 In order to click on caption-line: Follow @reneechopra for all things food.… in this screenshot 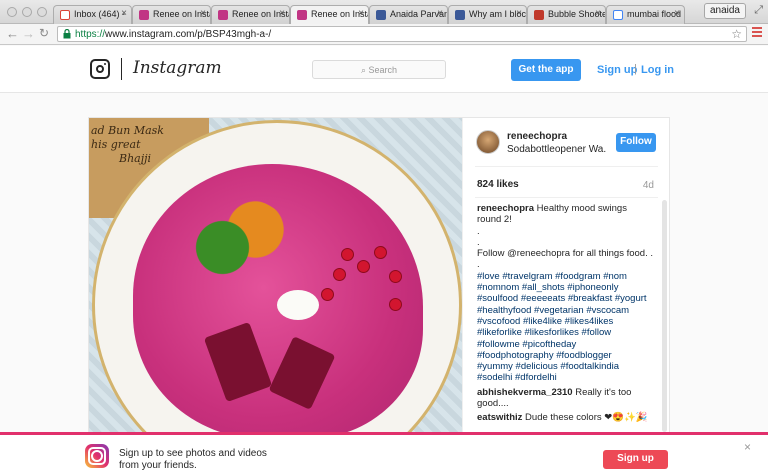, I will do `click(565, 254)`.